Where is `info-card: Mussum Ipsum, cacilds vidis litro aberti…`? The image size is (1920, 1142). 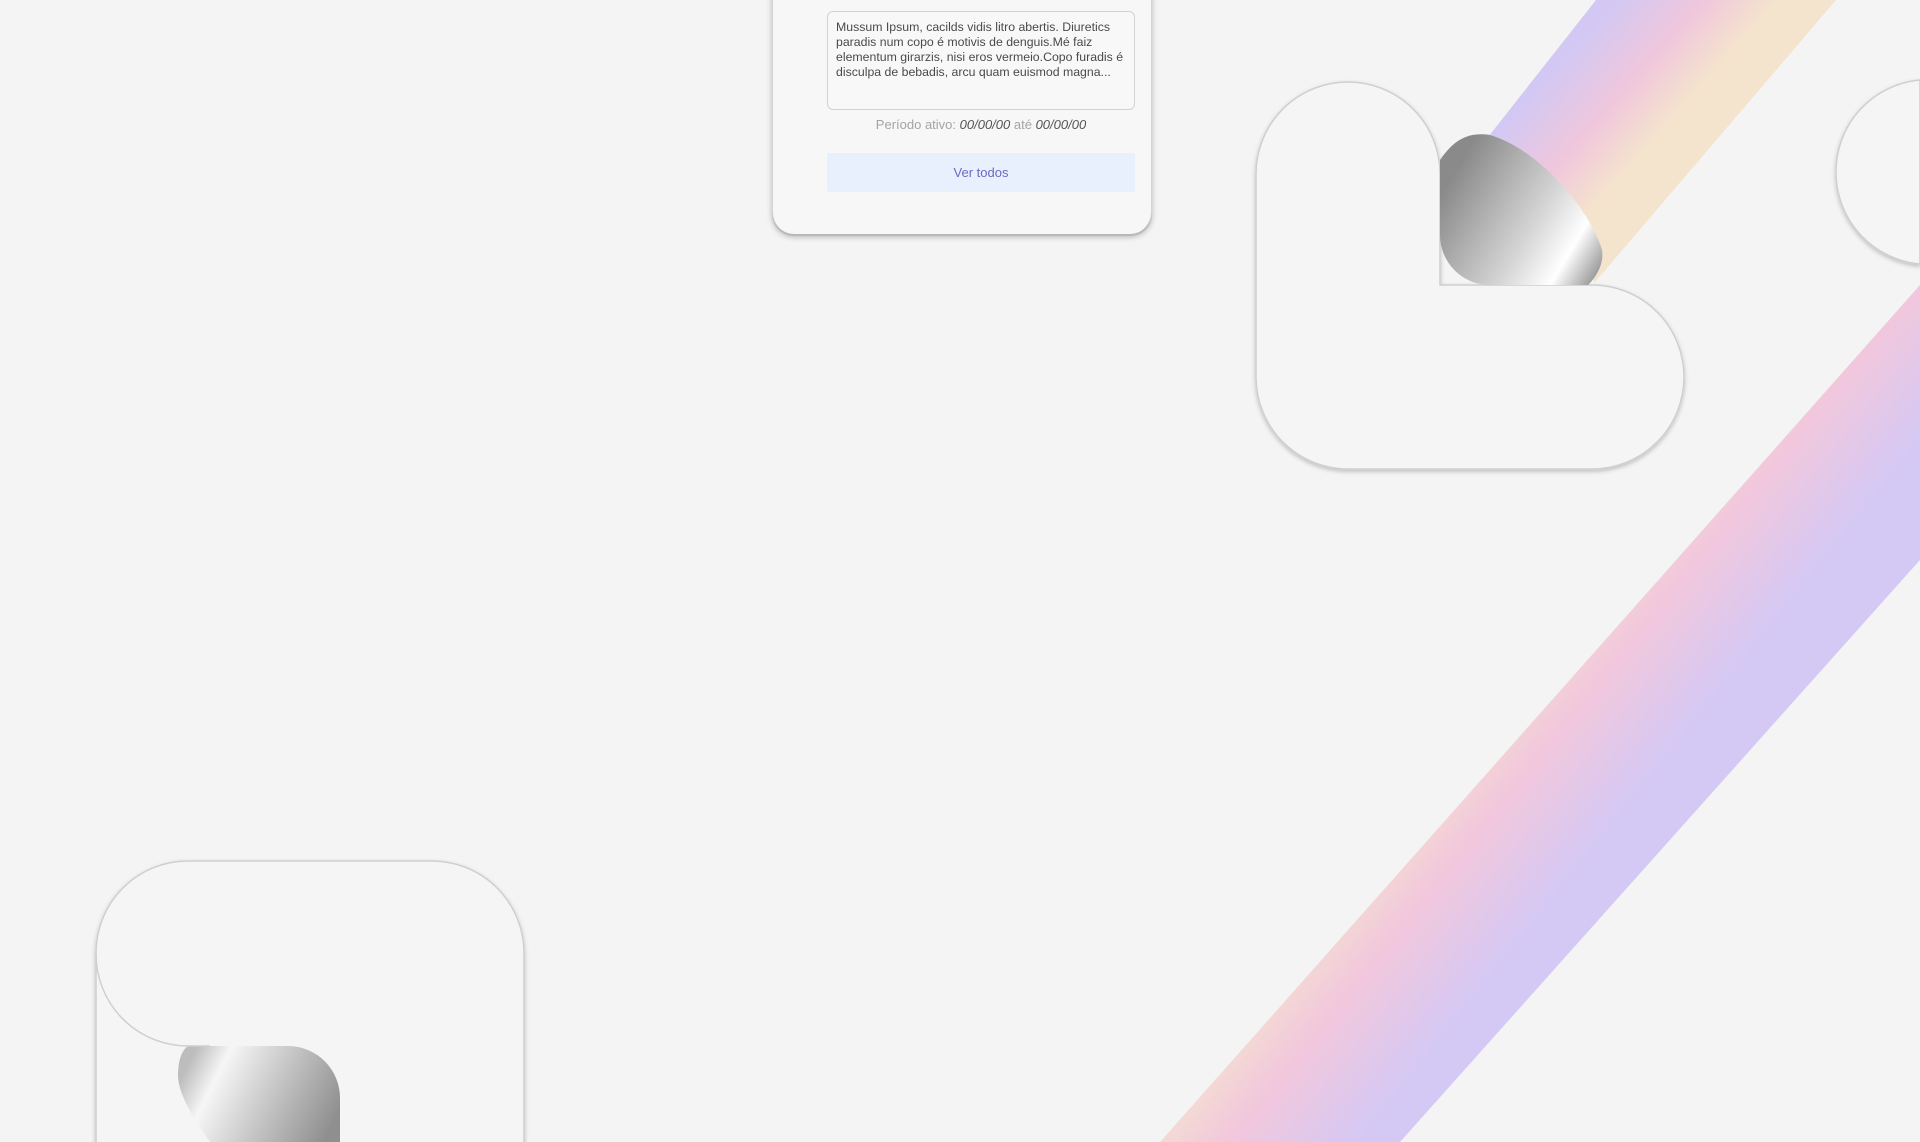
info-card: Mussum Ipsum, cacilds vidis litro aberti… is located at coordinates (962, 117).